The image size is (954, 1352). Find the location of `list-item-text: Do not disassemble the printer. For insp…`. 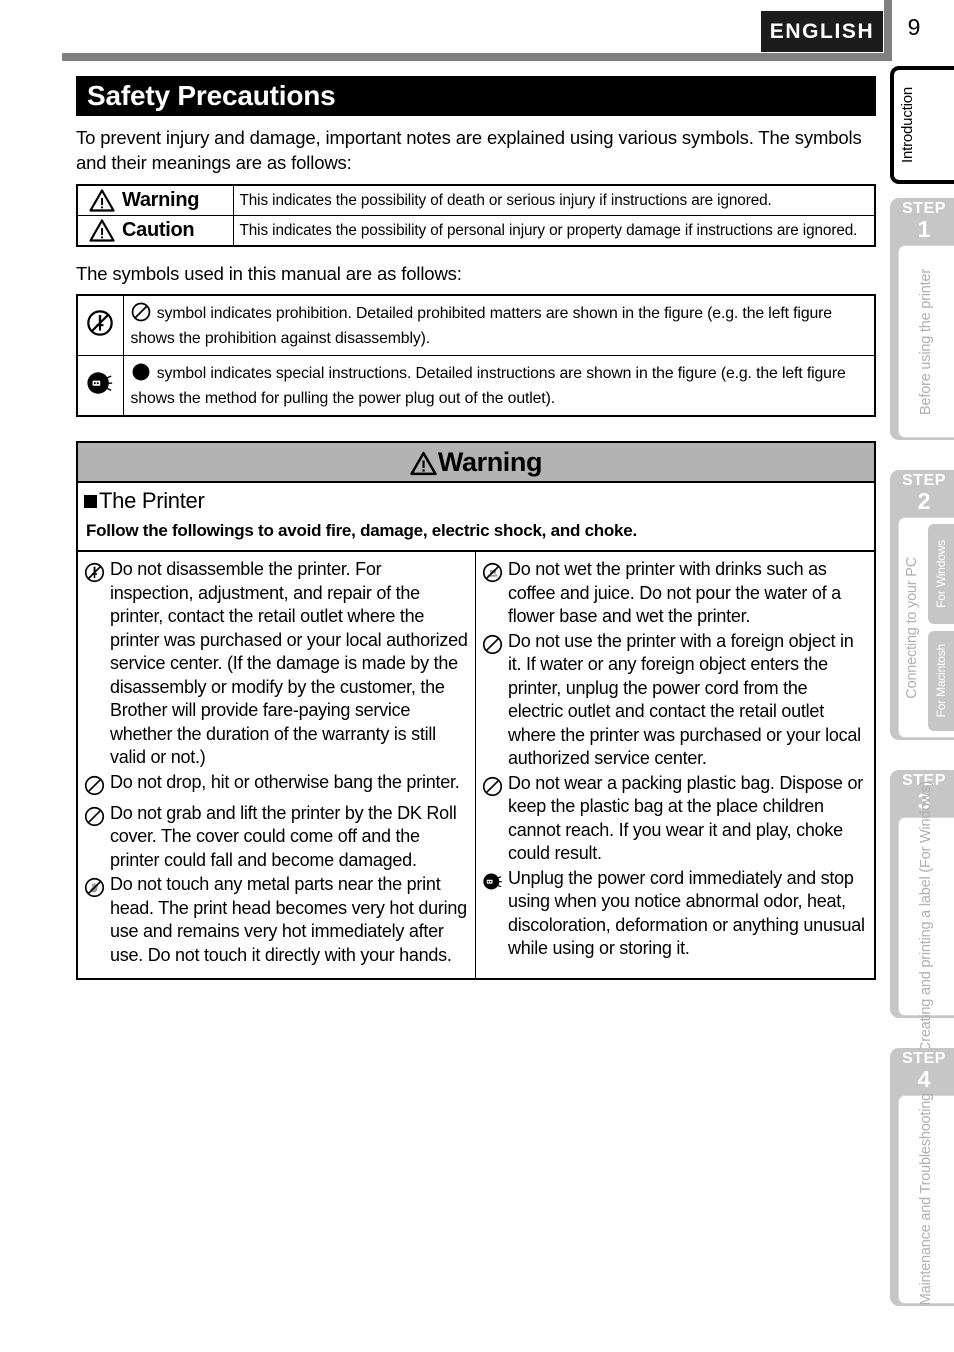

list-item-text: Do not disassemble the printer. For insp… is located at coordinates (289, 663).